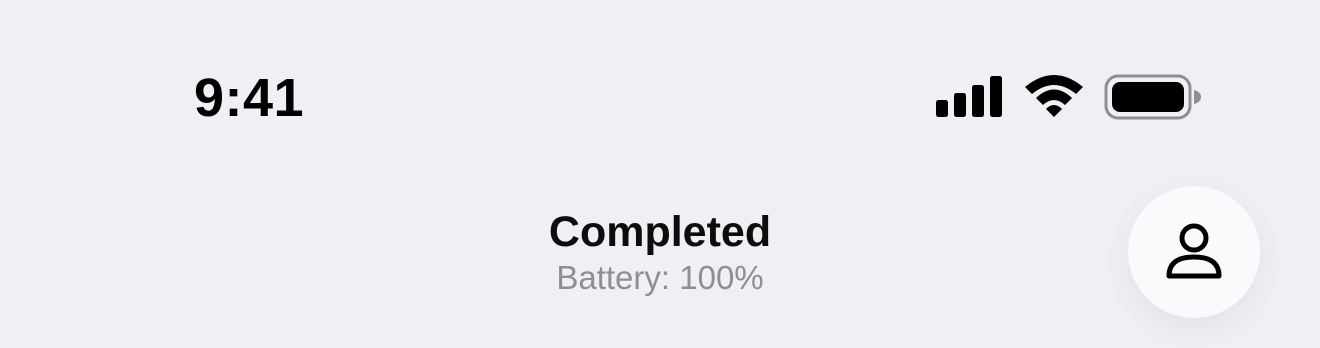 The width and height of the screenshot is (1320, 348). What do you see at coordinates (1054, 96) in the screenshot?
I see `wifi-icon` at bounding box center [1054, 96].